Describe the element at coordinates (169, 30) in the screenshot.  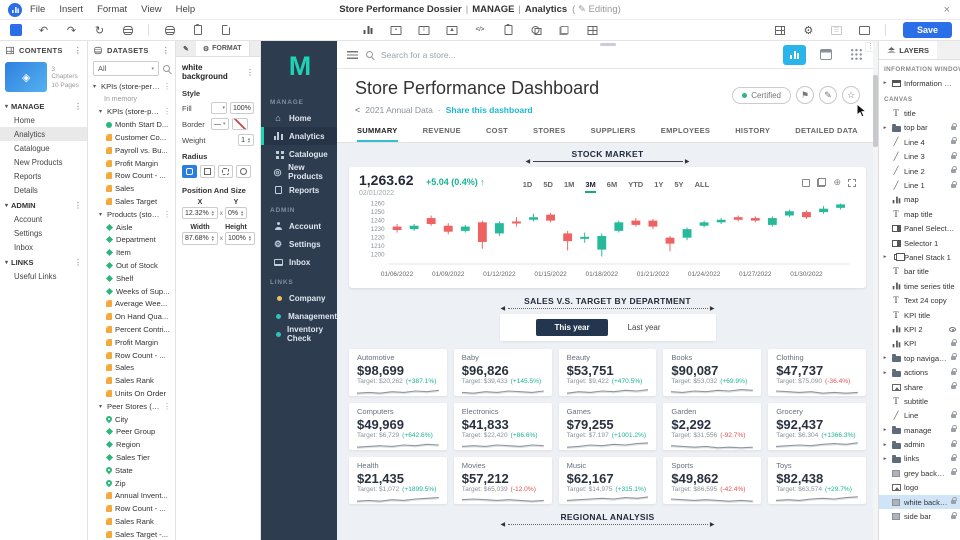
I see `dataset-button` at that location.